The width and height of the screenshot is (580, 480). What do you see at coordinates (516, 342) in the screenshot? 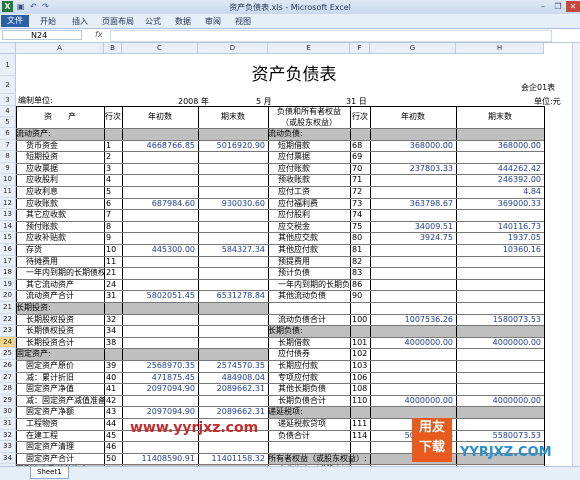
I see `right-end-value: 4000000.00` at bounding box center [516, 342].